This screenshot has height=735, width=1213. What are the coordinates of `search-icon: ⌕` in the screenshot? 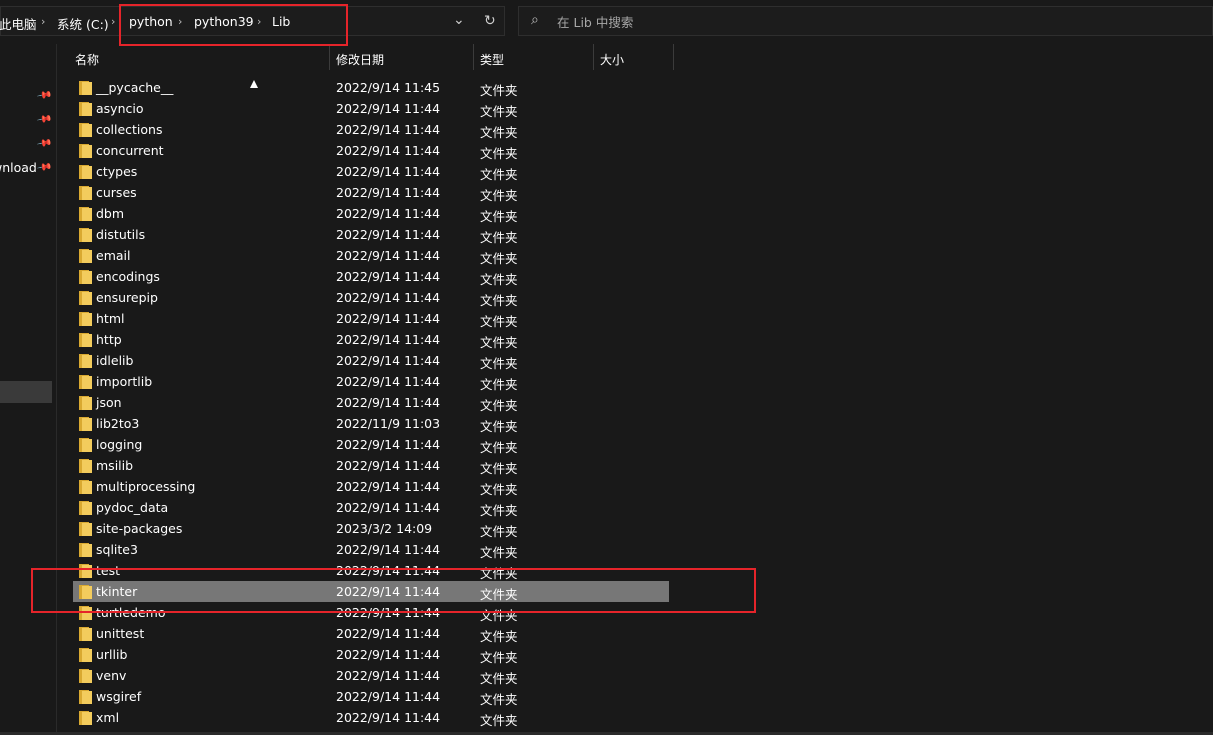 It's located at (535, 20).